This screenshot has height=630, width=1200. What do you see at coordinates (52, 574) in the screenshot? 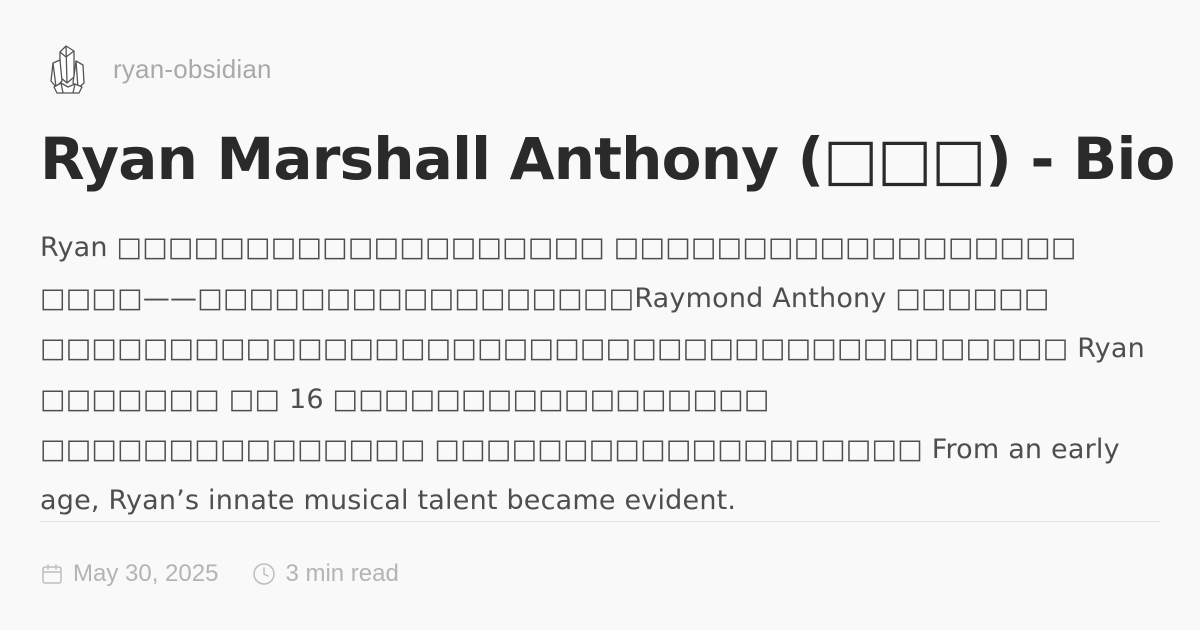
I see `calendar-icon` at bounding box center [52, 574].